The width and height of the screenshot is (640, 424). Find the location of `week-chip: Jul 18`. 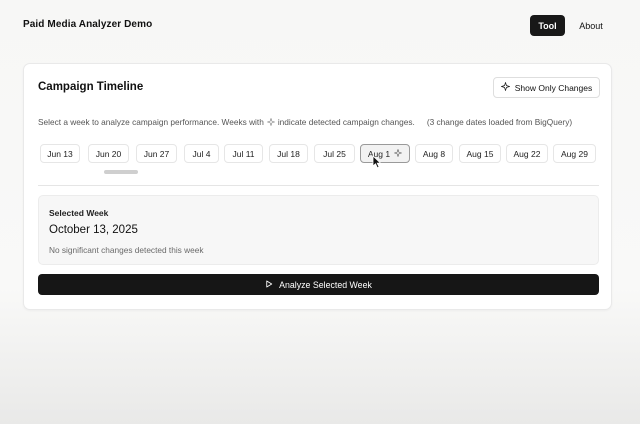

week-chip: Jul 18 is located at coordinates (288, 153).